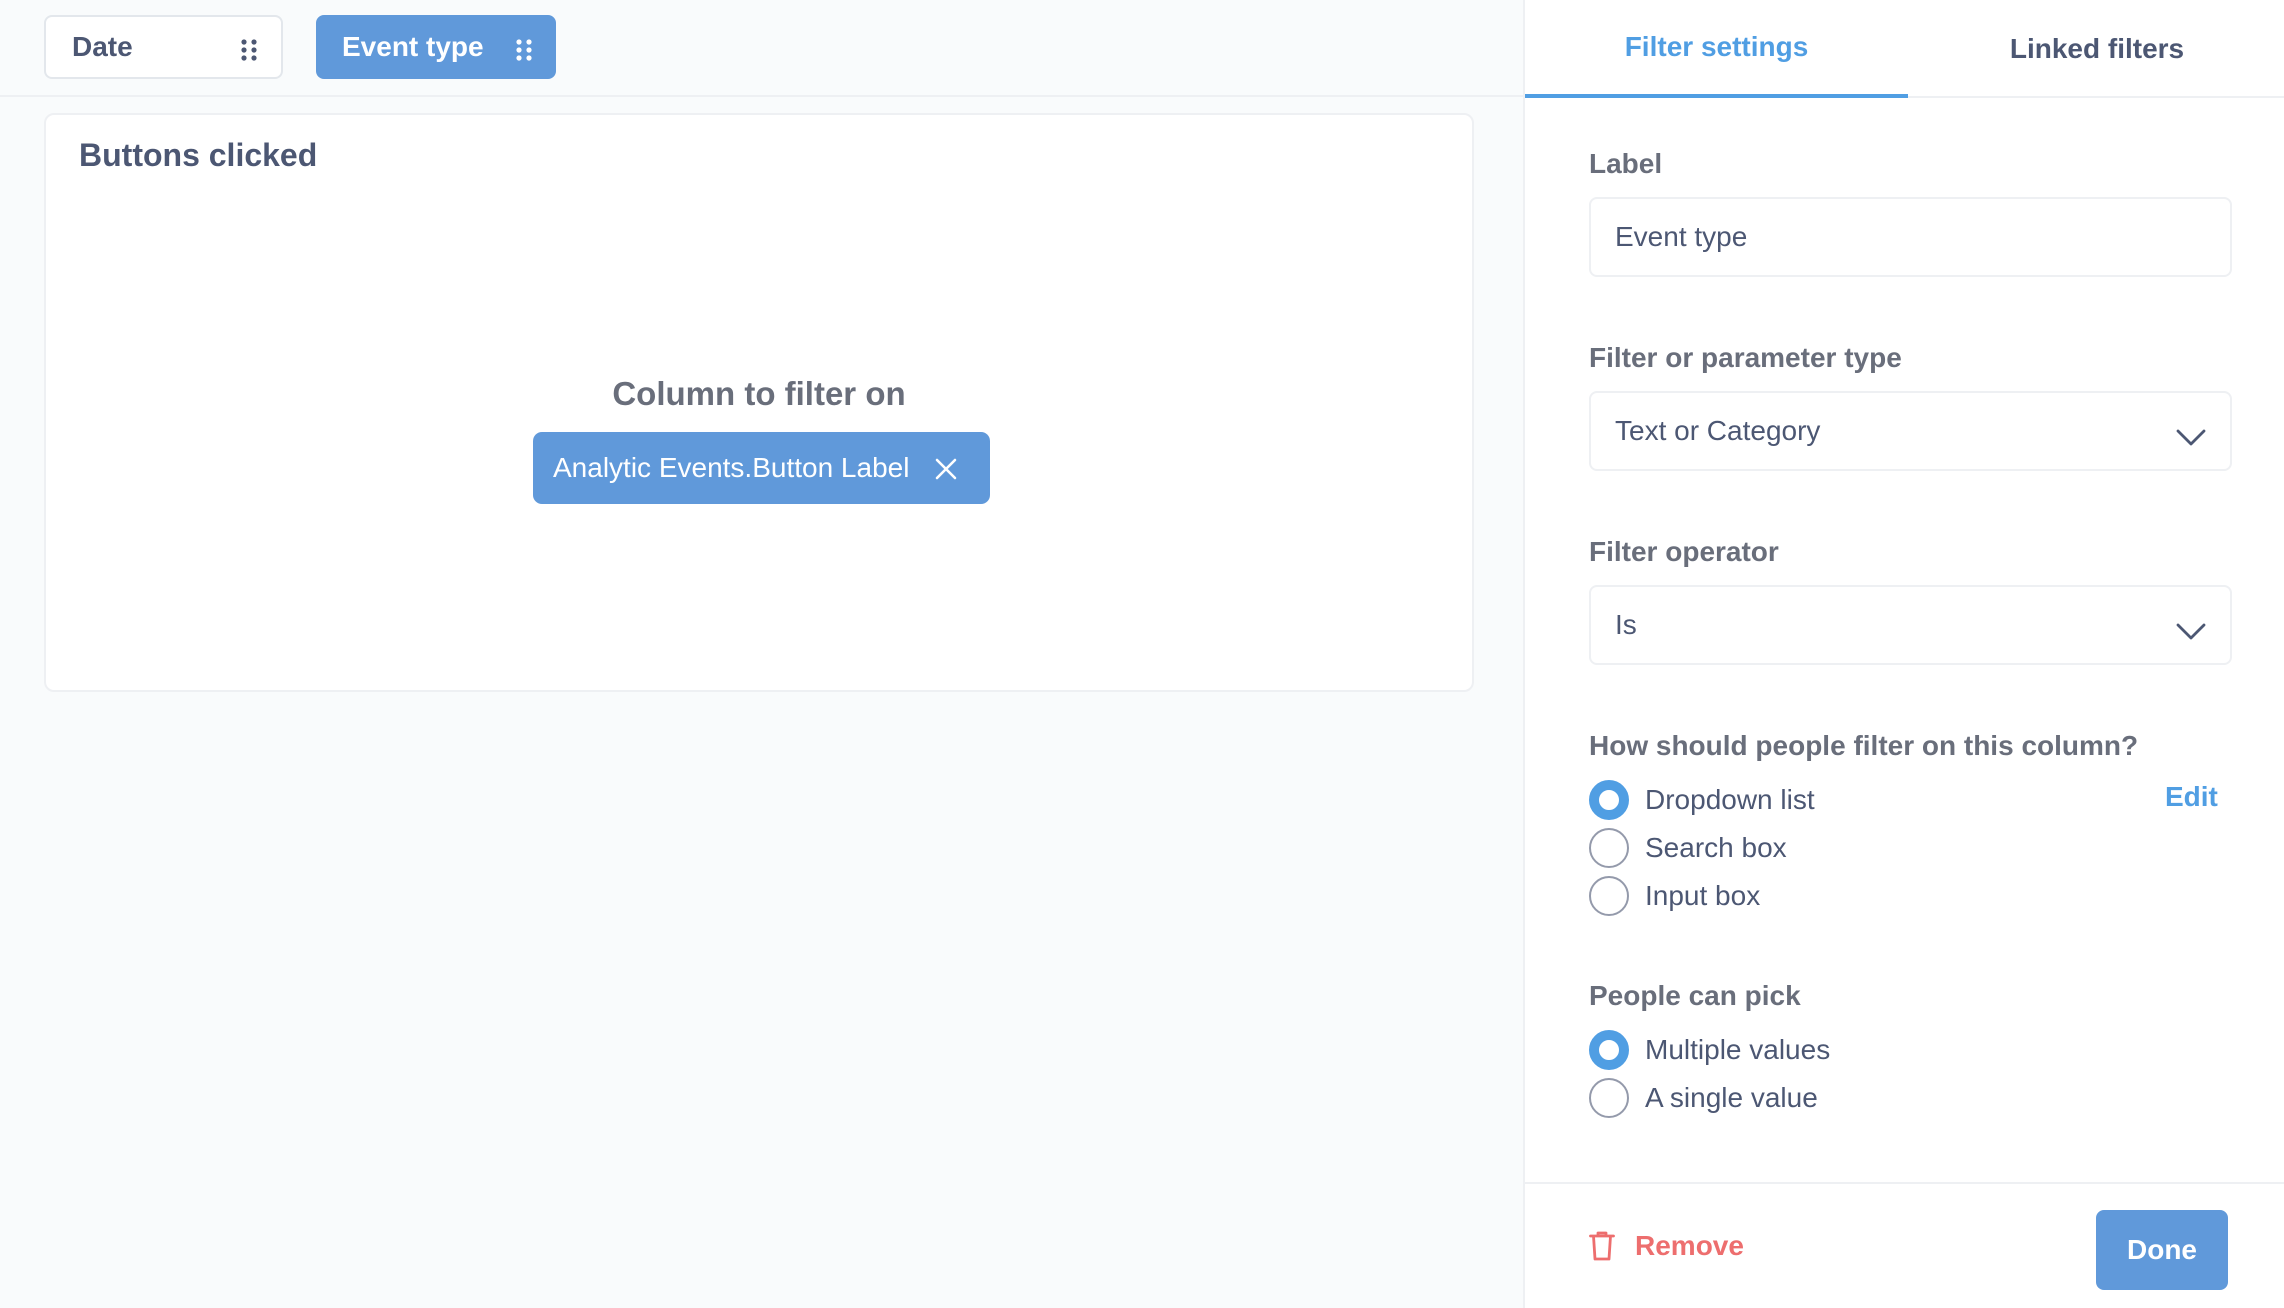 This screenshot has width=2284, height=1308. Describe the element at coordinates (1716, 49) in the screenshot. I see `tab-filter-settings: Filter settings` at that location.